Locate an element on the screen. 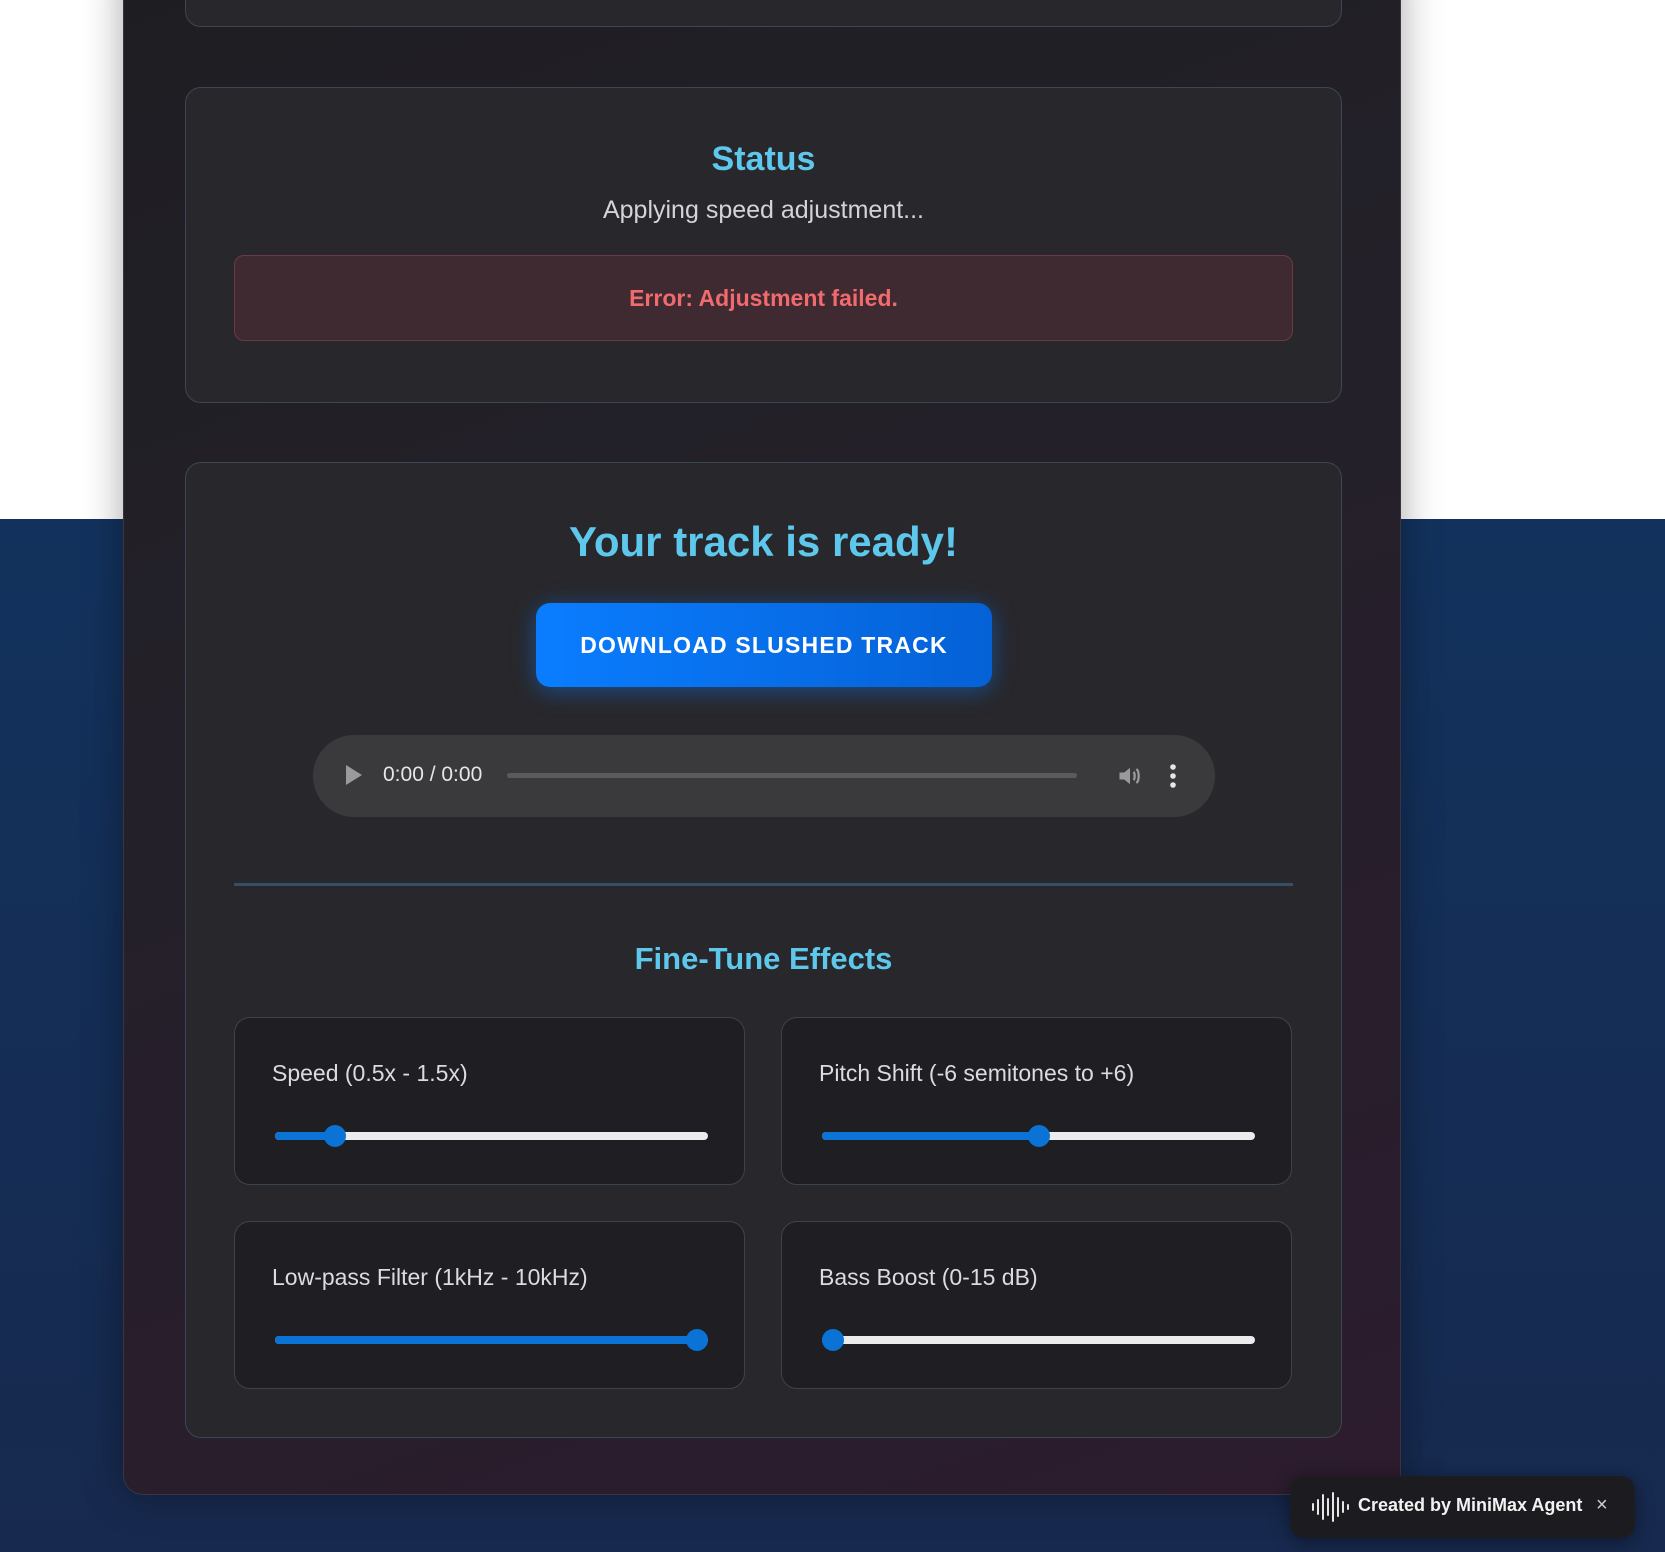 The height and width of the screenshot is (1552, 1665). speed-label: Speed (0.5x - 1.5x) is located at coordinates (370, 1073).